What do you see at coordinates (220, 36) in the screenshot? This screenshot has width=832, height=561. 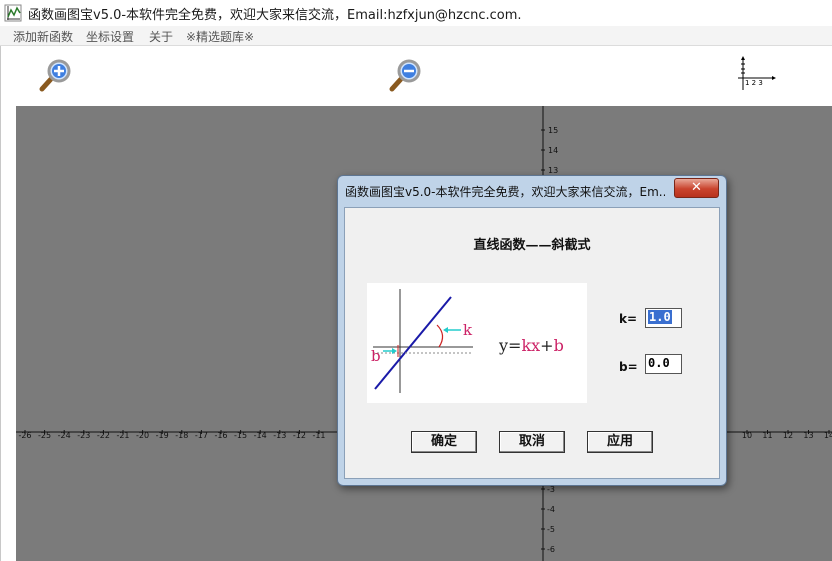 I see `menu-question-bank: ※精选题库※` at bounding box center [220, 36].